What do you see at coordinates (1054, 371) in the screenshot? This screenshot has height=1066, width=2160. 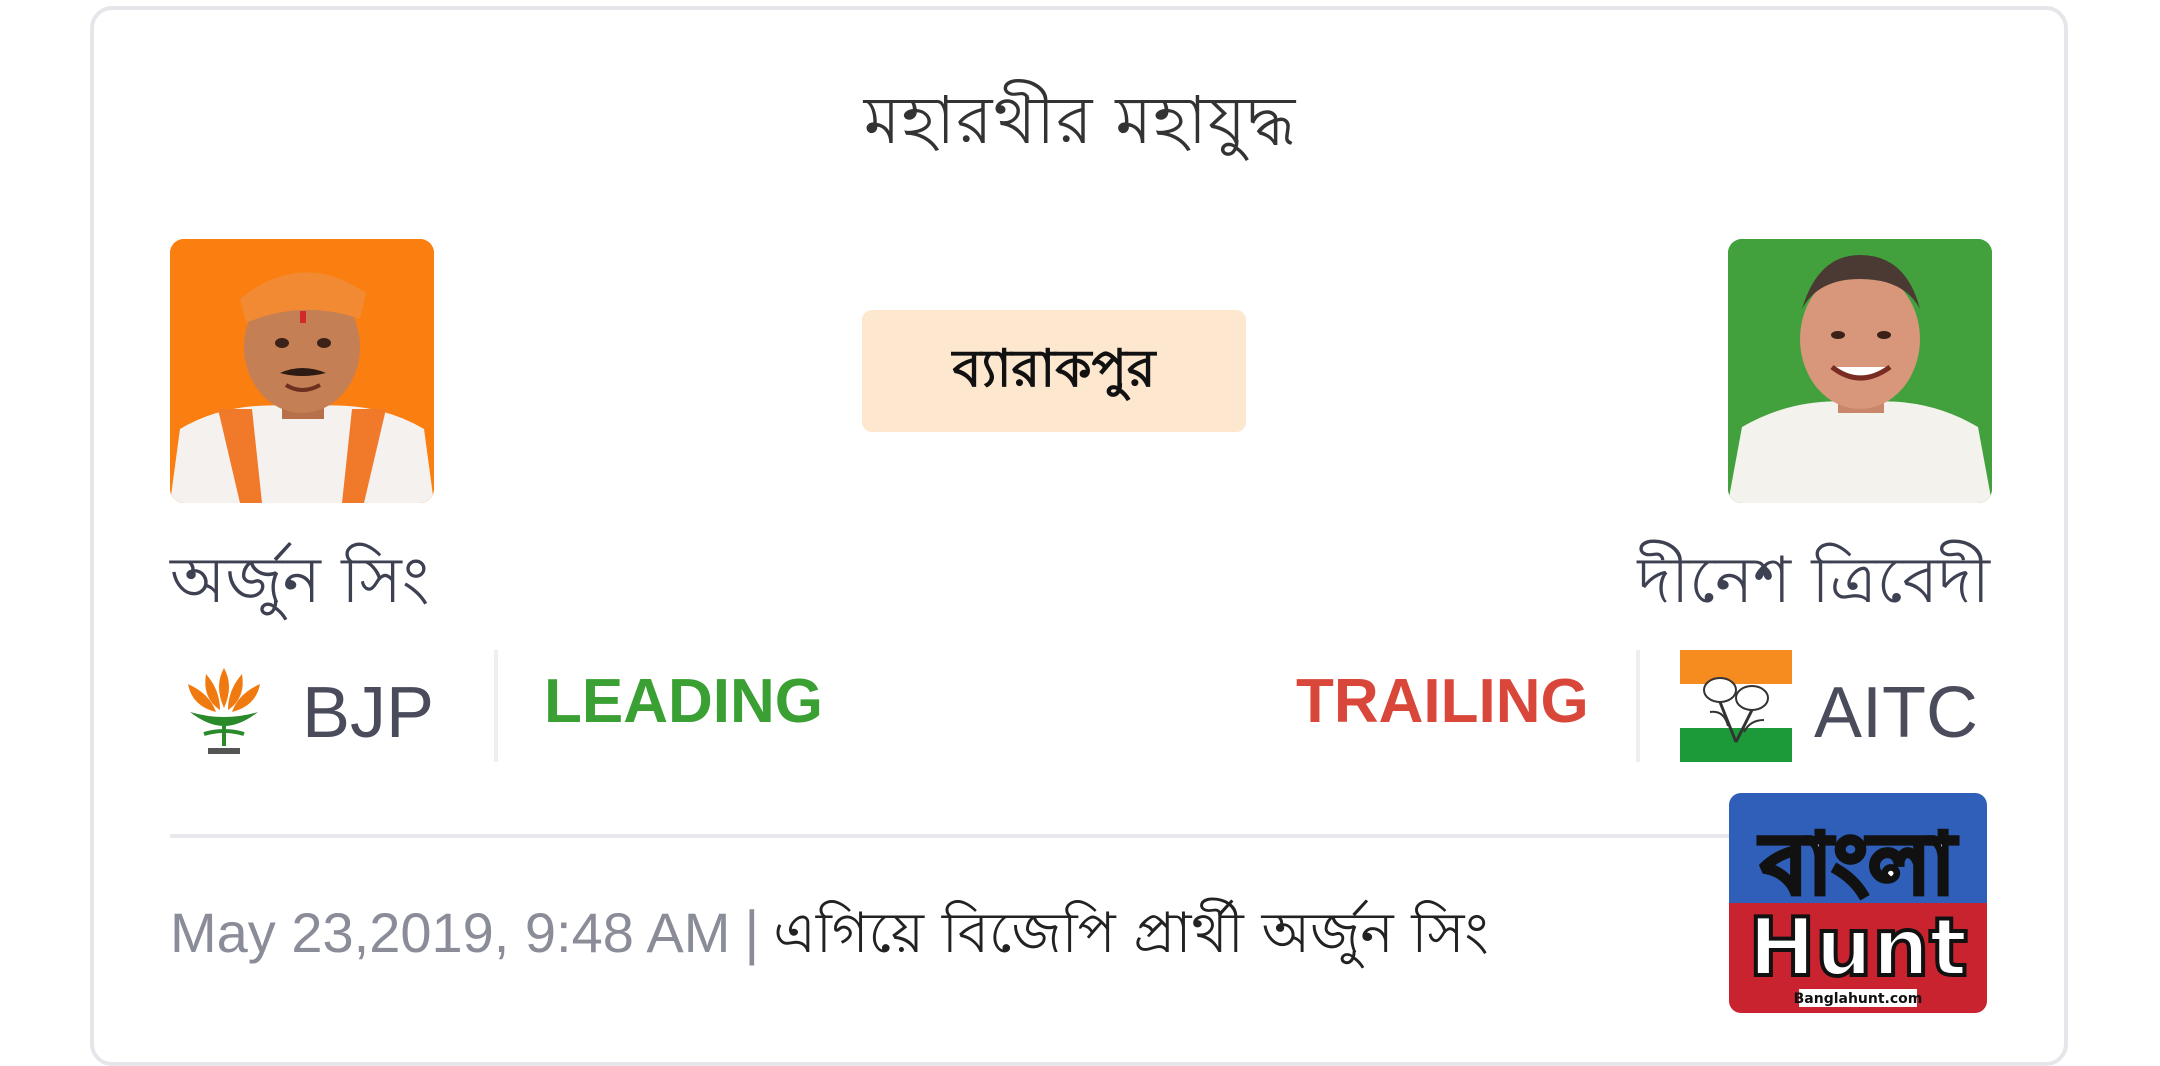 I see `constituency-badge: ব্যারাকপুর` at bounding box center [1054, 371].